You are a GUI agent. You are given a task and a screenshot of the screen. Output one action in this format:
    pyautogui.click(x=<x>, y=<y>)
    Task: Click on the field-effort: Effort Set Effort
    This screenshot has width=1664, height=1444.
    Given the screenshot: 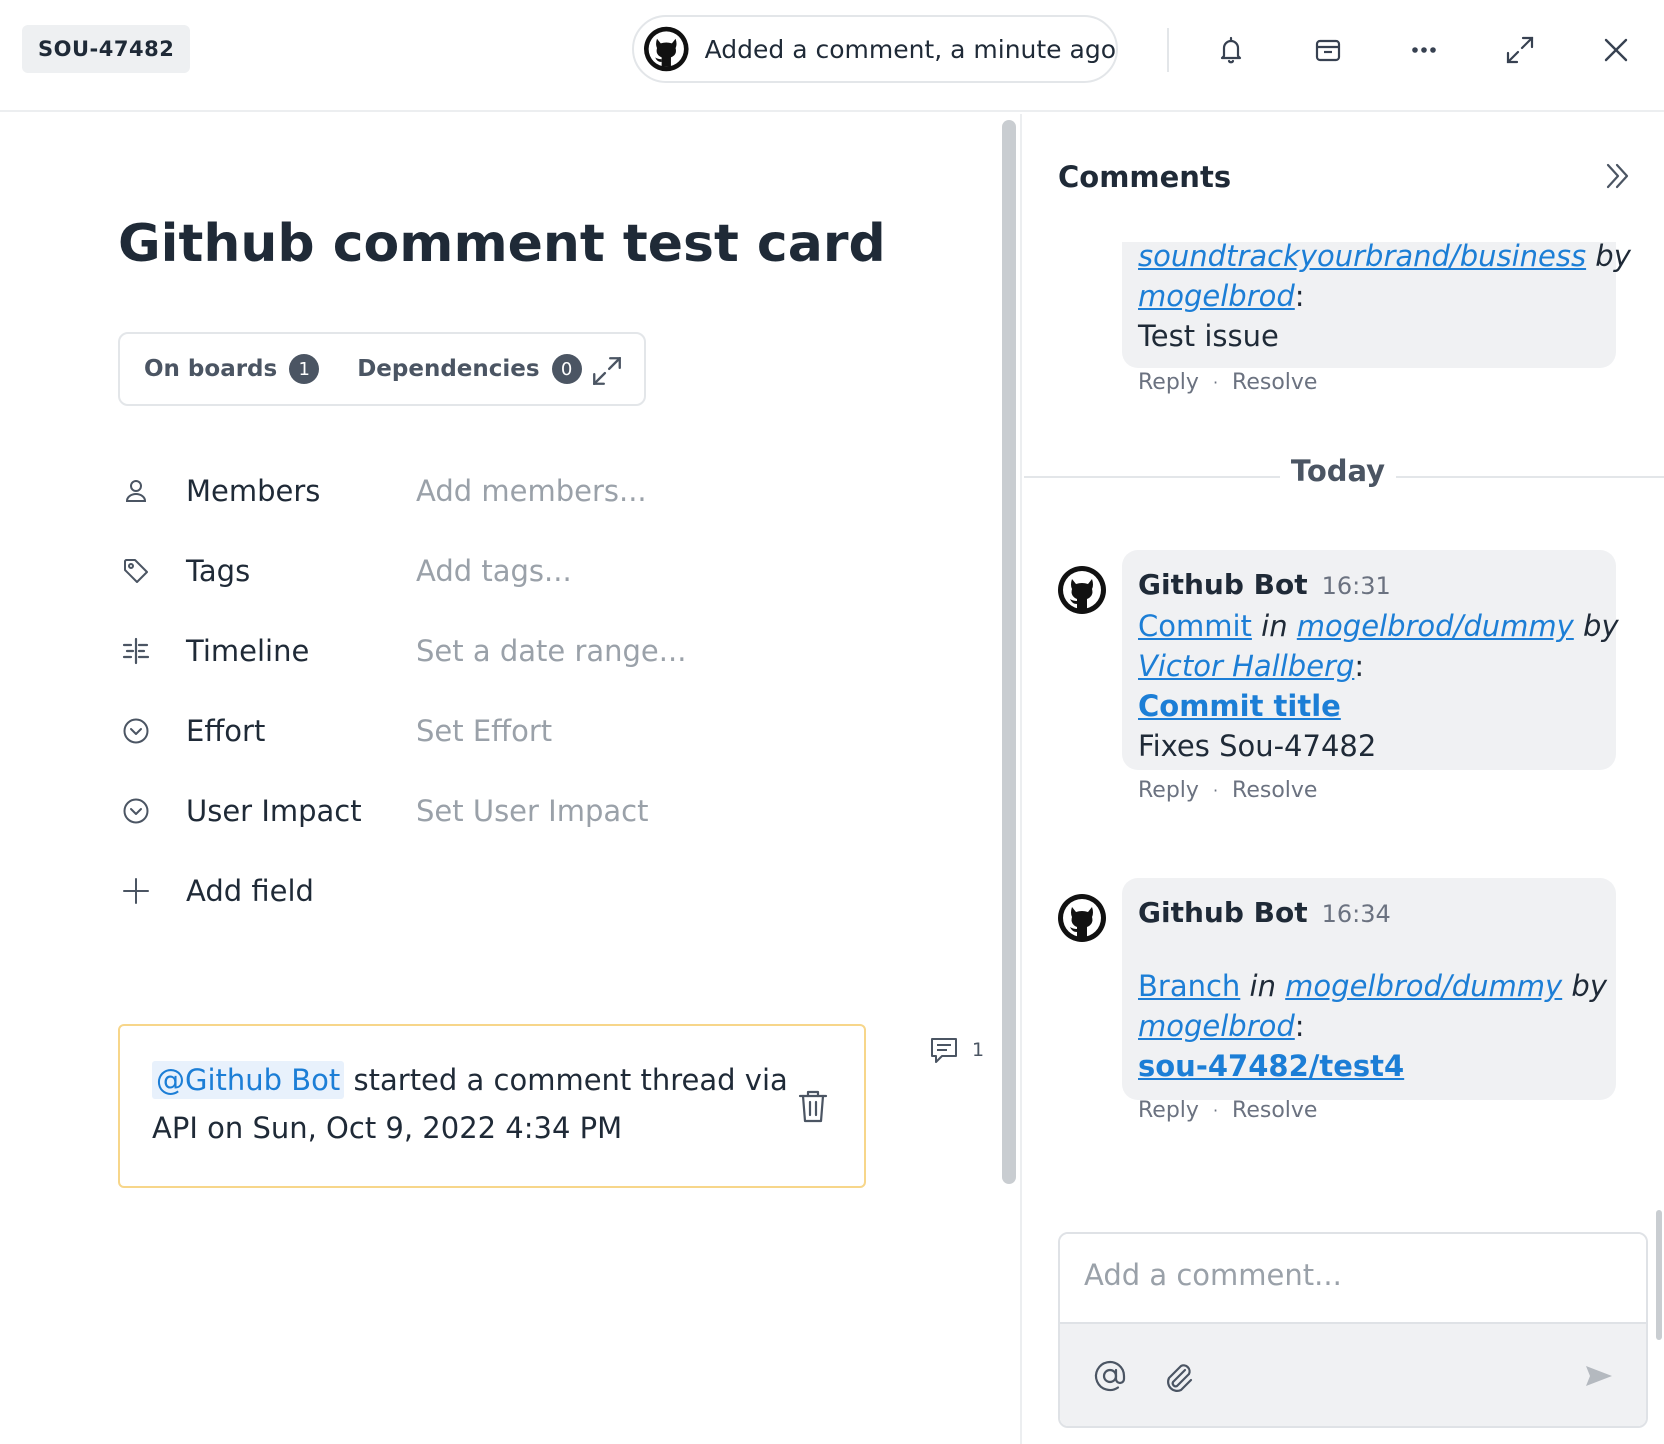 What is the action you would take?
    pyautogui.click(x=468, y=731)
    